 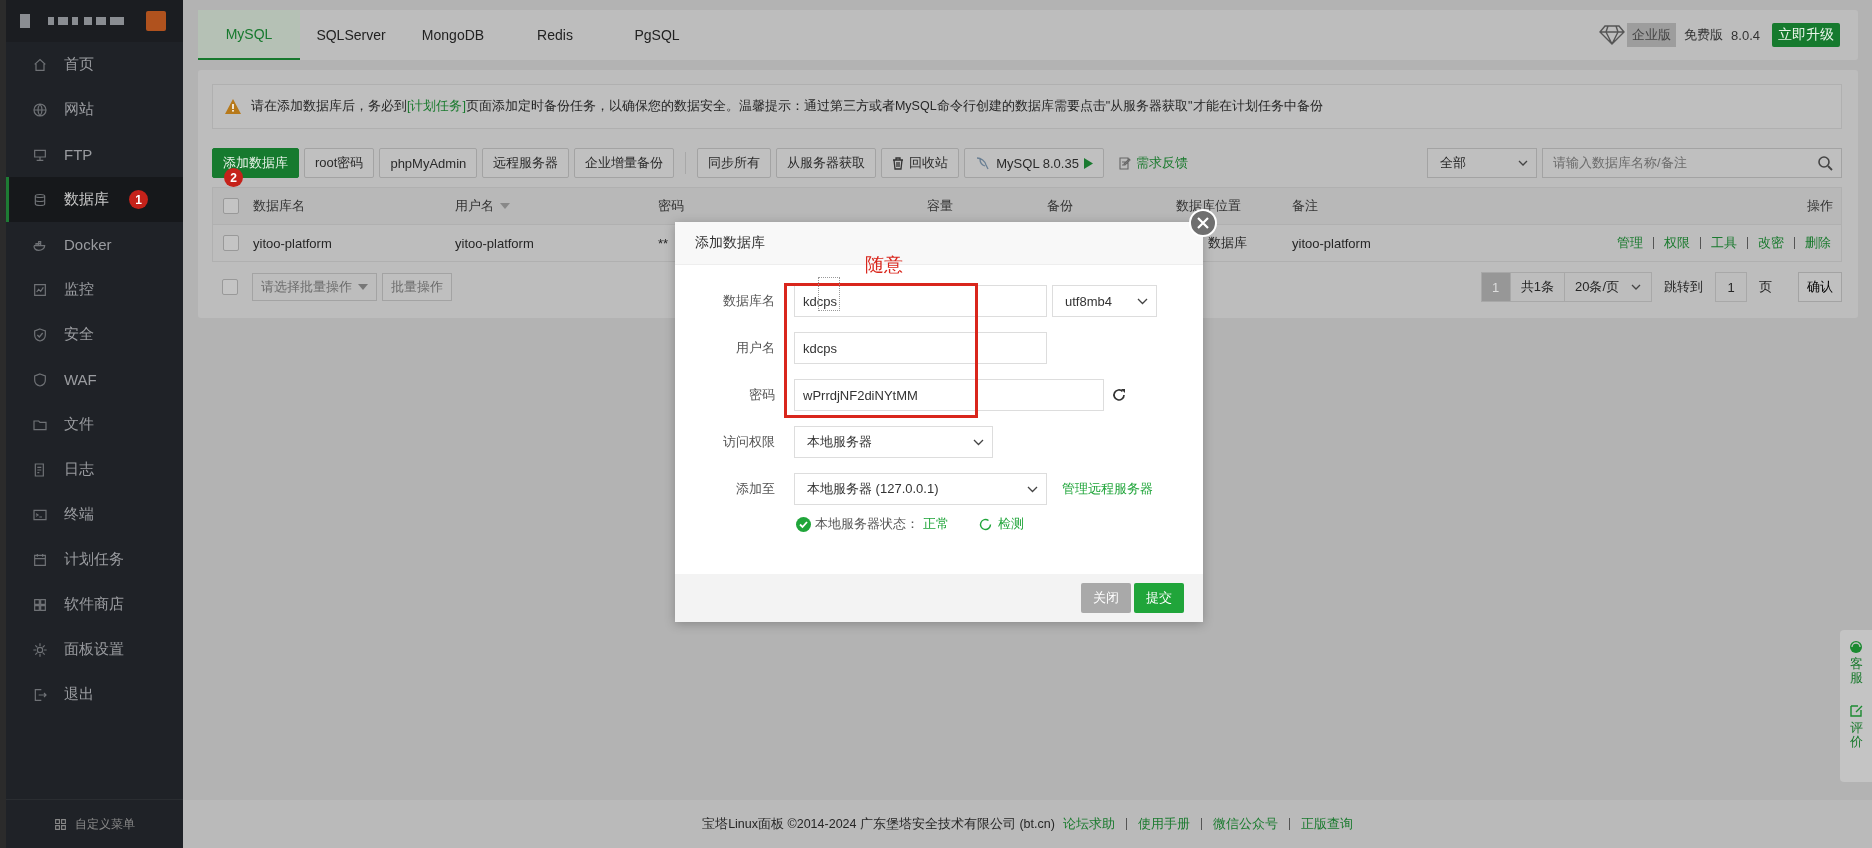 What do you see at coordinates (1856, 646) in the screenshot?
I see `support-icon` at bounding box center [1856, 646].